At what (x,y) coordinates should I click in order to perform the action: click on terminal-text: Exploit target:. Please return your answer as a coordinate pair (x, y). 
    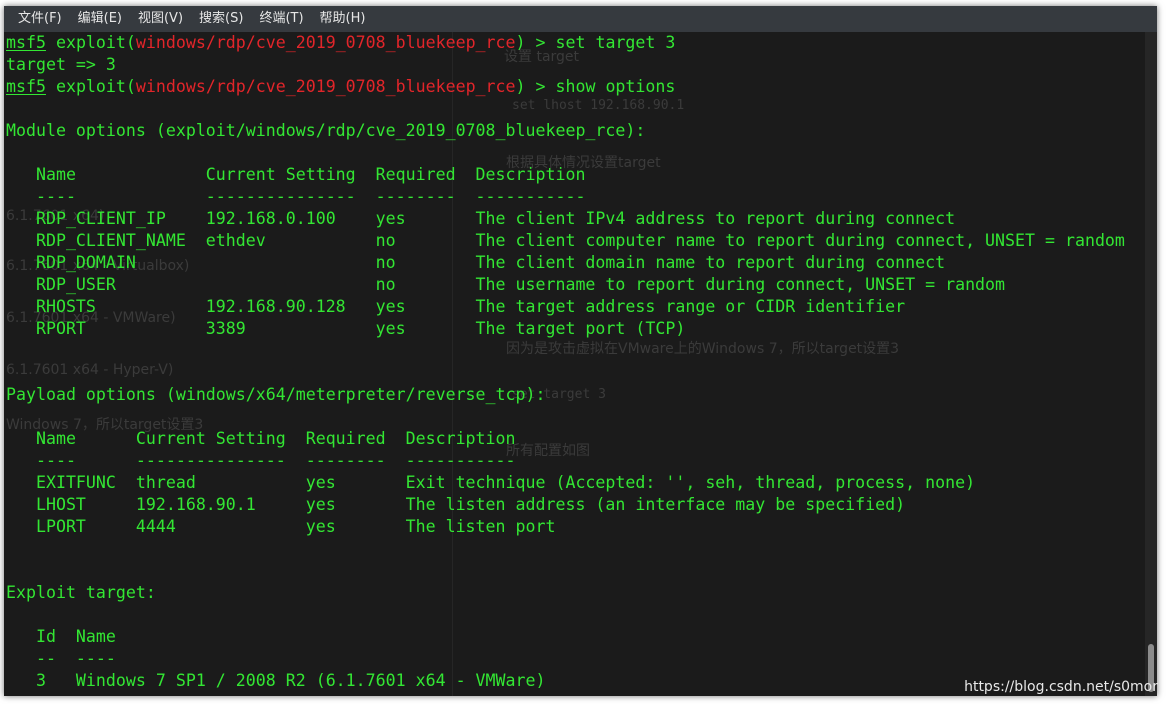
    Looking at the image, I should click on (81, 592).